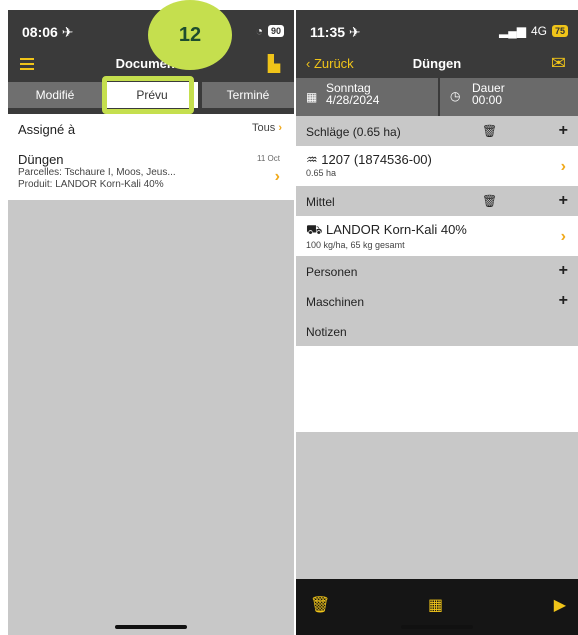 Image resolution: width=578 pixels, height=635 pixels. Describe the element at coordinates (190, 35) in the screenshot. I see `step-badge: 12` at that location.